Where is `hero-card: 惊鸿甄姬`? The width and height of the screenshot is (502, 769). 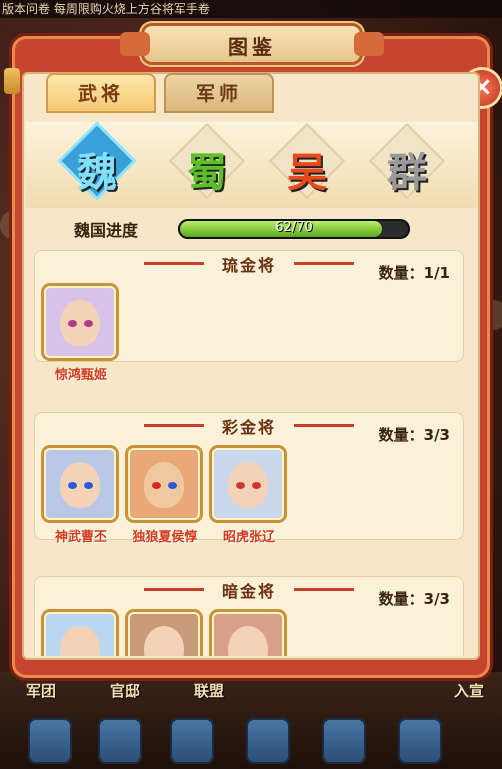
hero-card: 惊鸿甄姬 is located at coordinates (81, 334).